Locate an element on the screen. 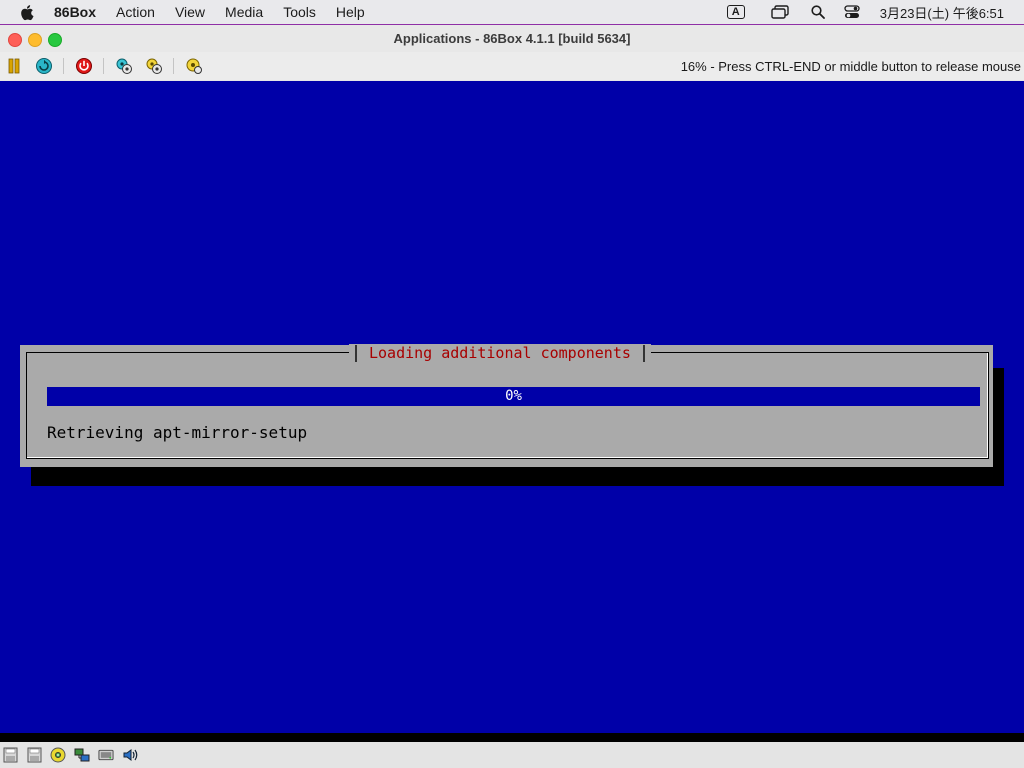  floppy-a-icon is located at coordinates (10, 755).